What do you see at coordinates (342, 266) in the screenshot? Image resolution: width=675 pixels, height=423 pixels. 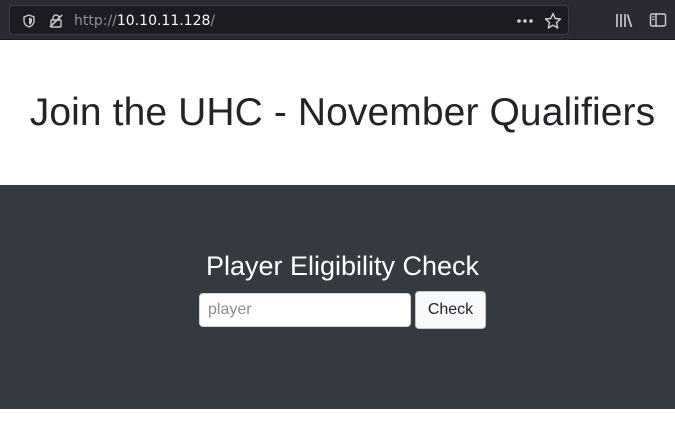 I see `panel-heading: Player Eligibility Check` at bounding box center [342, 266].